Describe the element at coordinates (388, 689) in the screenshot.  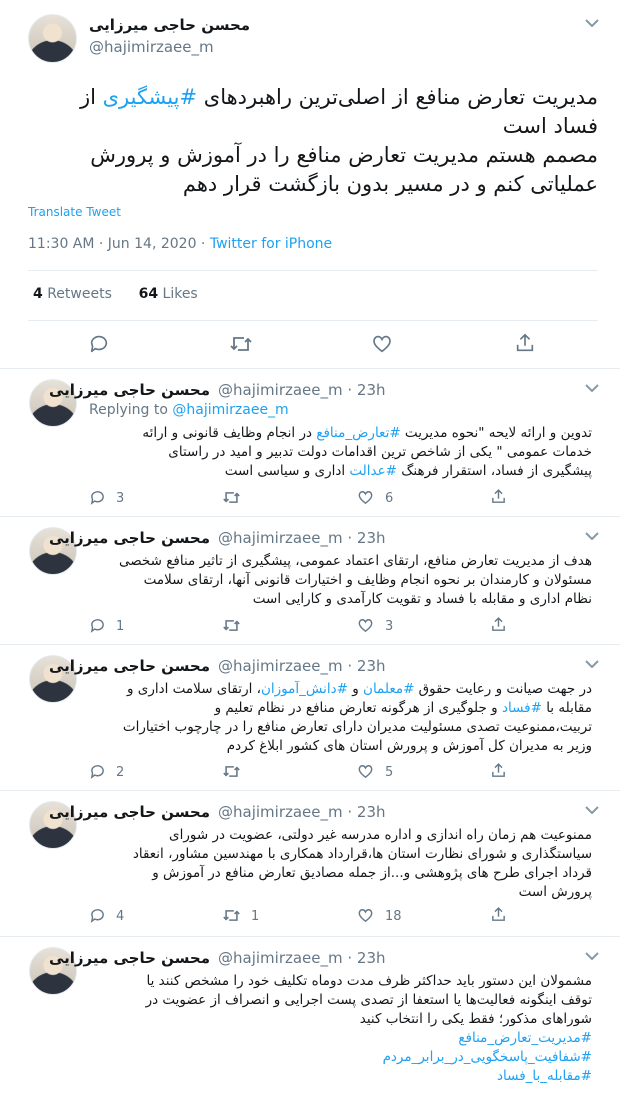
I see `hashtag-link: #معلمان` at that location.